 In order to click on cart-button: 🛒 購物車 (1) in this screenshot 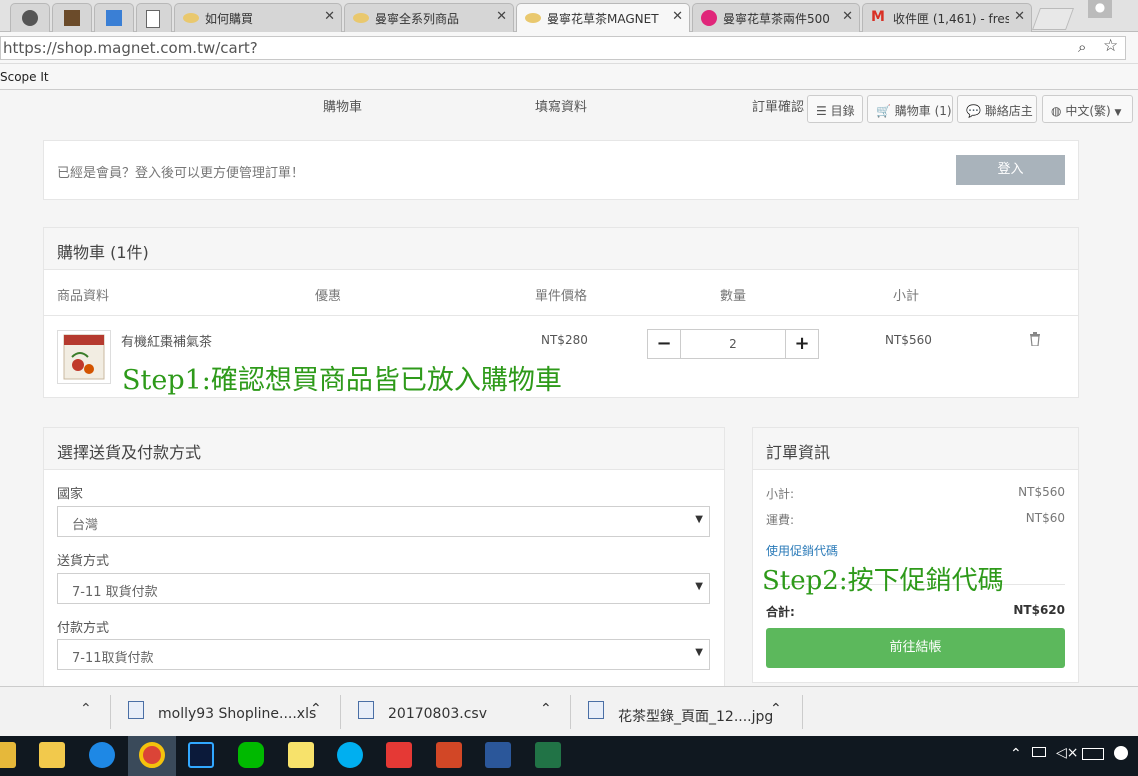, I will do `click(910, 109)`.